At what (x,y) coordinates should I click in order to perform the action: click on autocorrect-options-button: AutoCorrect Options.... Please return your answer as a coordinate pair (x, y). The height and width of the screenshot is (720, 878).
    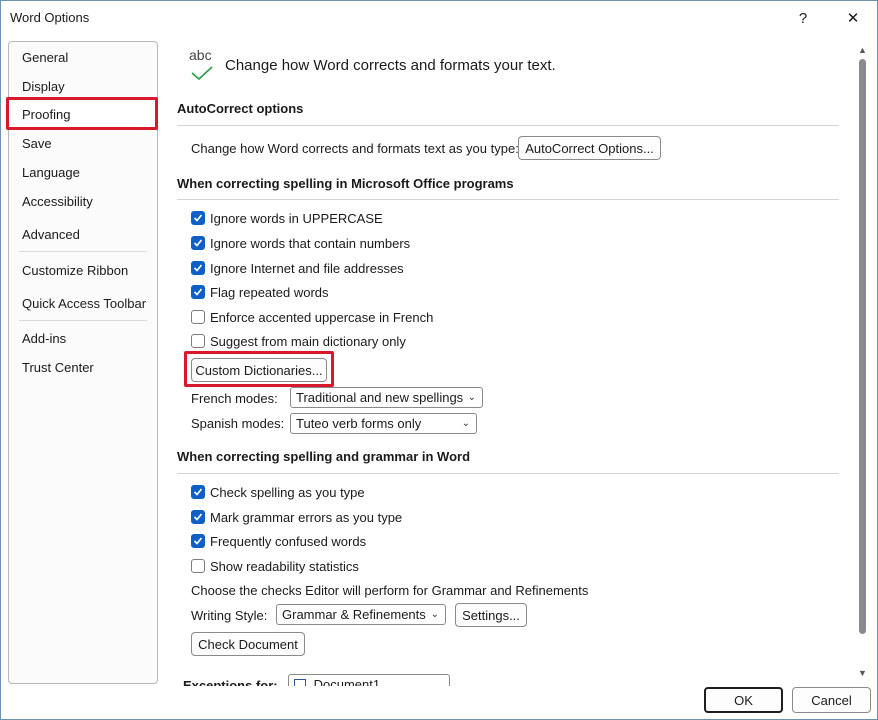
    Looking at the image, I should click on (589, 148).